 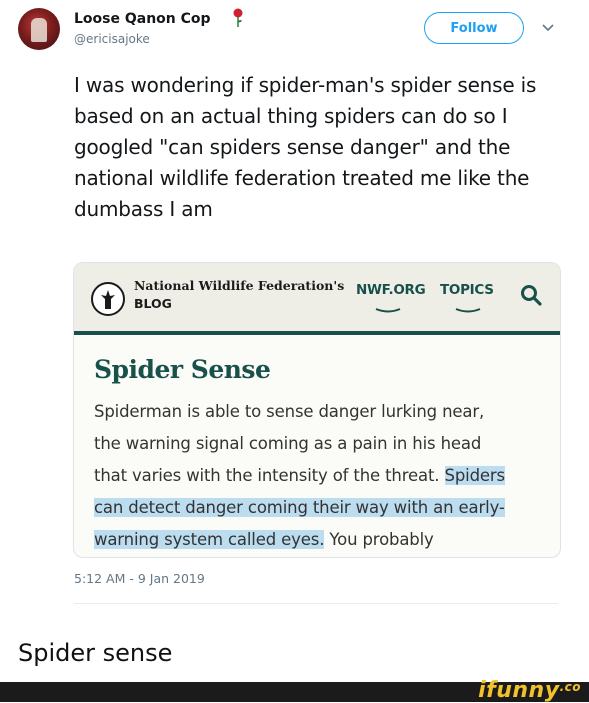 I want to click on search-icon, so click(x=531, y=295).